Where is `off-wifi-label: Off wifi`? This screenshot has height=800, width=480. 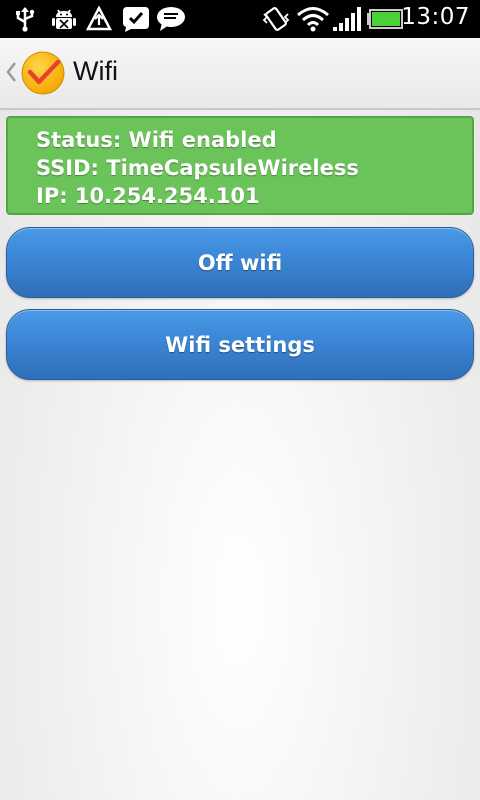 off-wifi-label: Off wifi is located at coordinates (240, 262).